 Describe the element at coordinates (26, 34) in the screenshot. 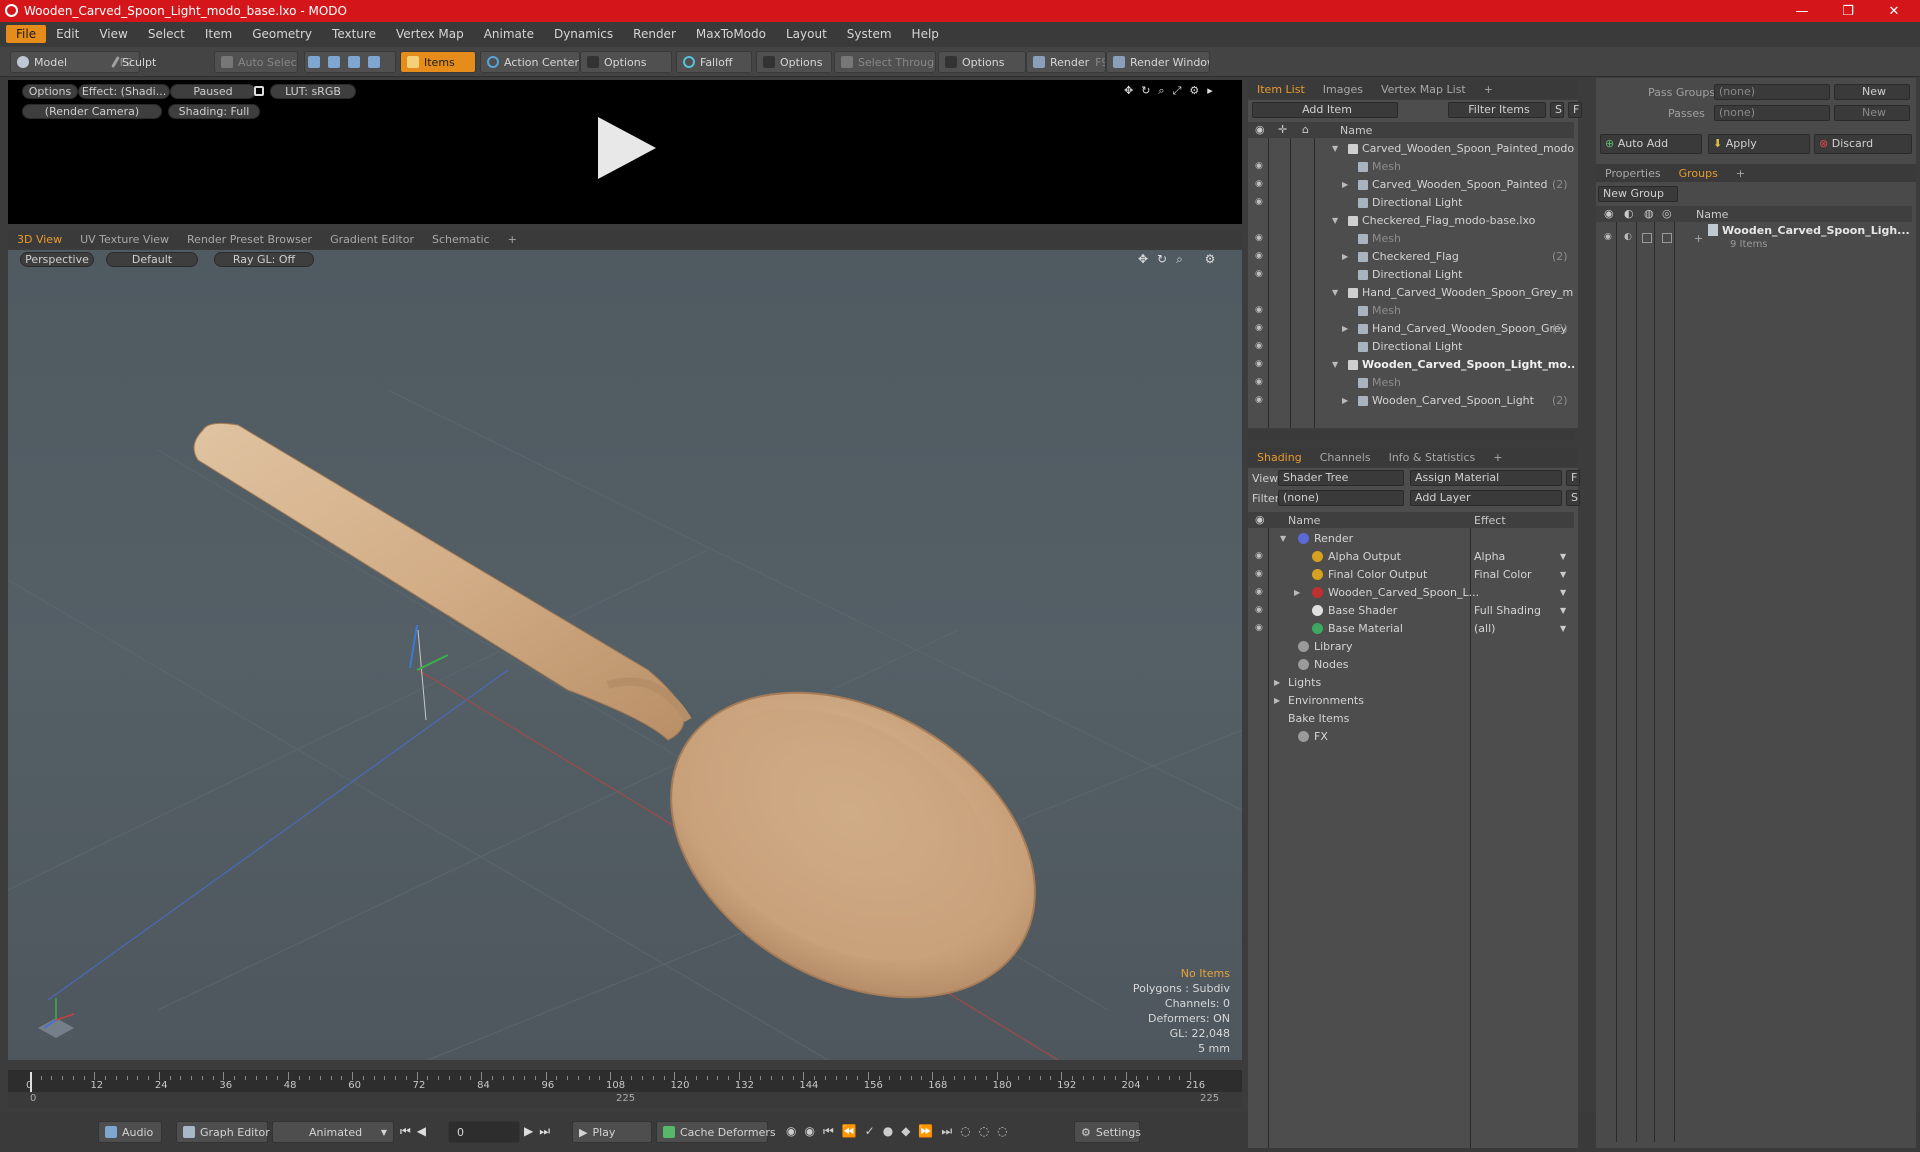

I see `menu-file: File` at that location.